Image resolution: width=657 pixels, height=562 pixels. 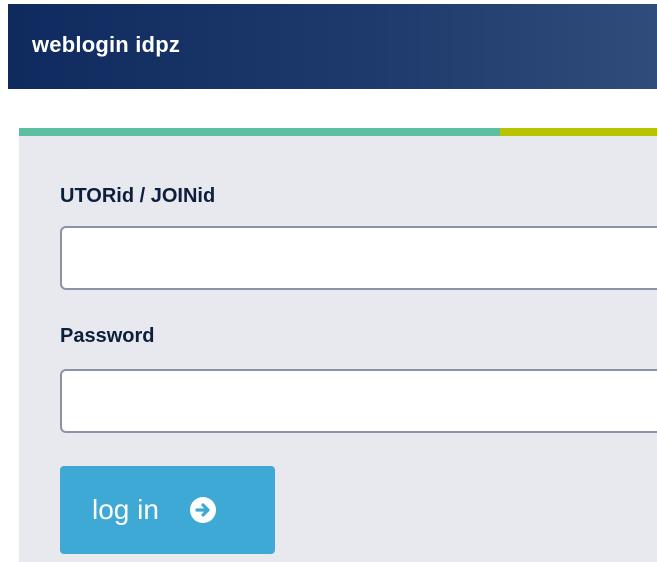 I want to click on login-button: log in, so click(x=167, y=510).